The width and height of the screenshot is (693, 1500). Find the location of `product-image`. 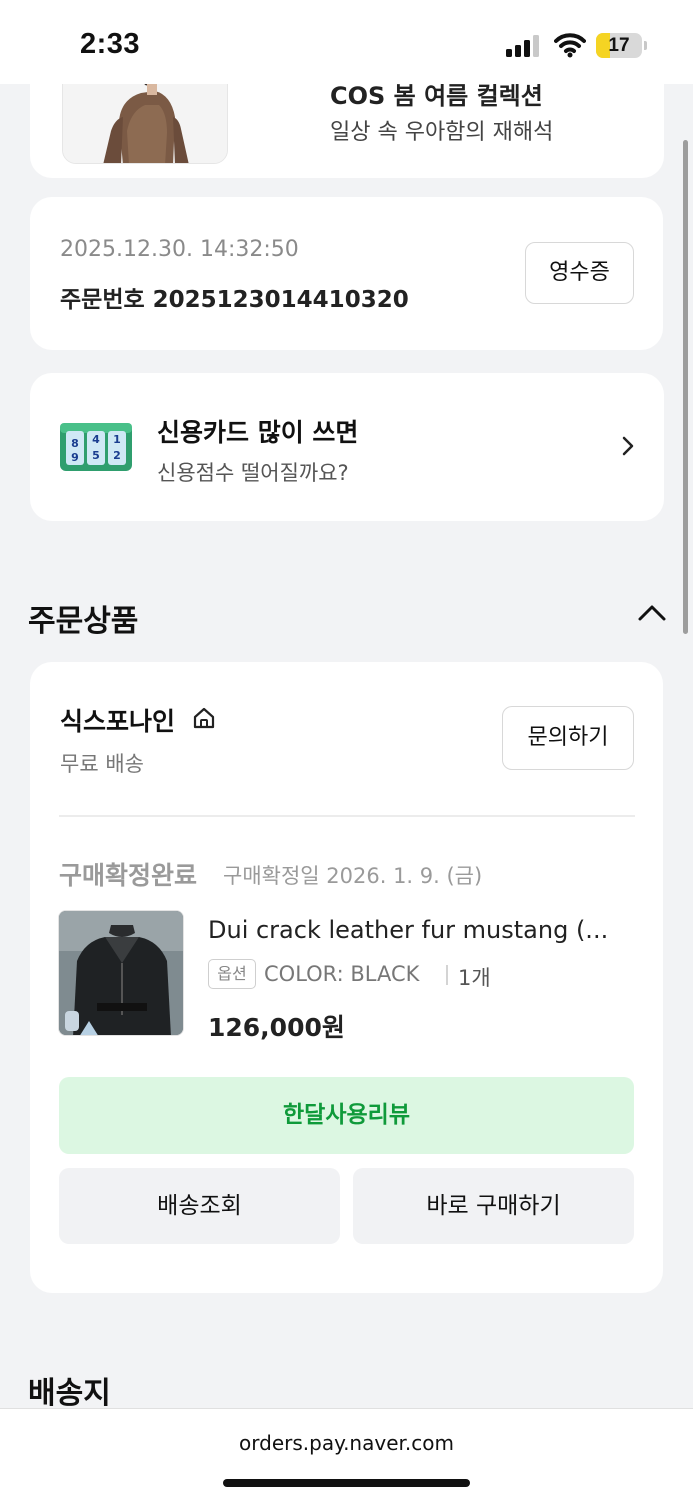

product-image is located at coordinates (121, 973).